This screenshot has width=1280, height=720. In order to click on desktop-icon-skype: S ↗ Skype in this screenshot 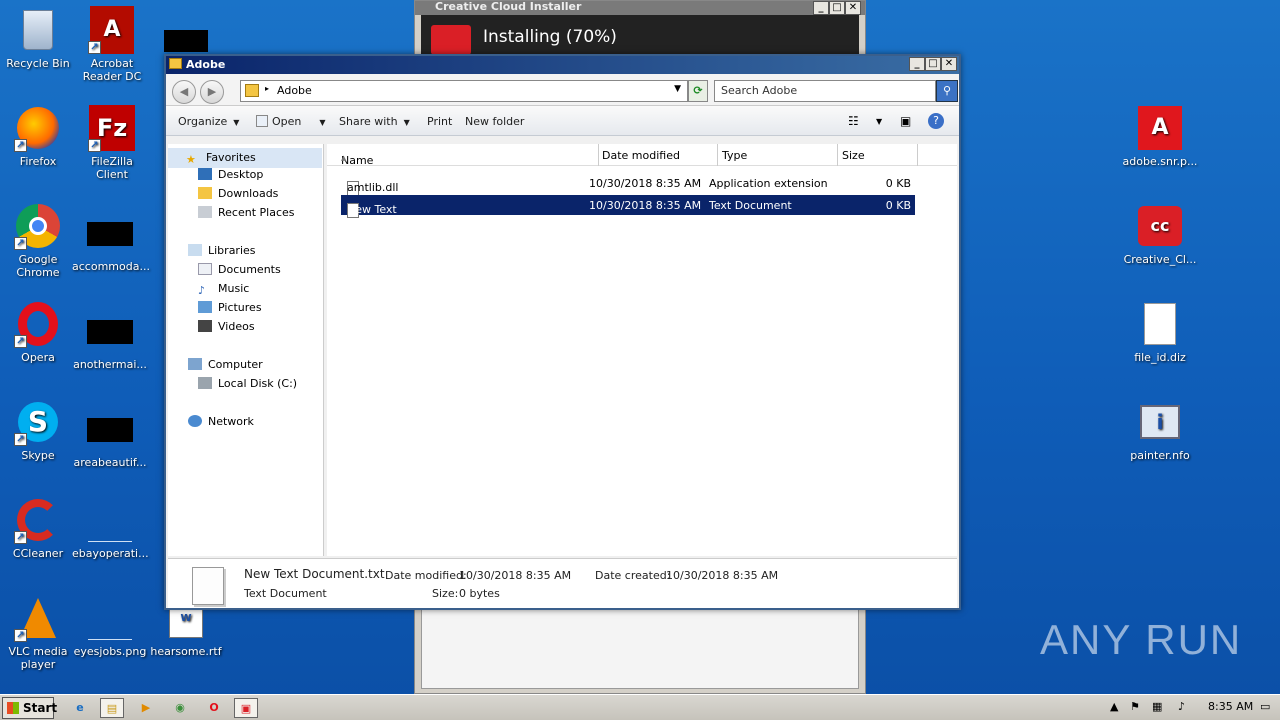, I will do `click(38, 430)`.